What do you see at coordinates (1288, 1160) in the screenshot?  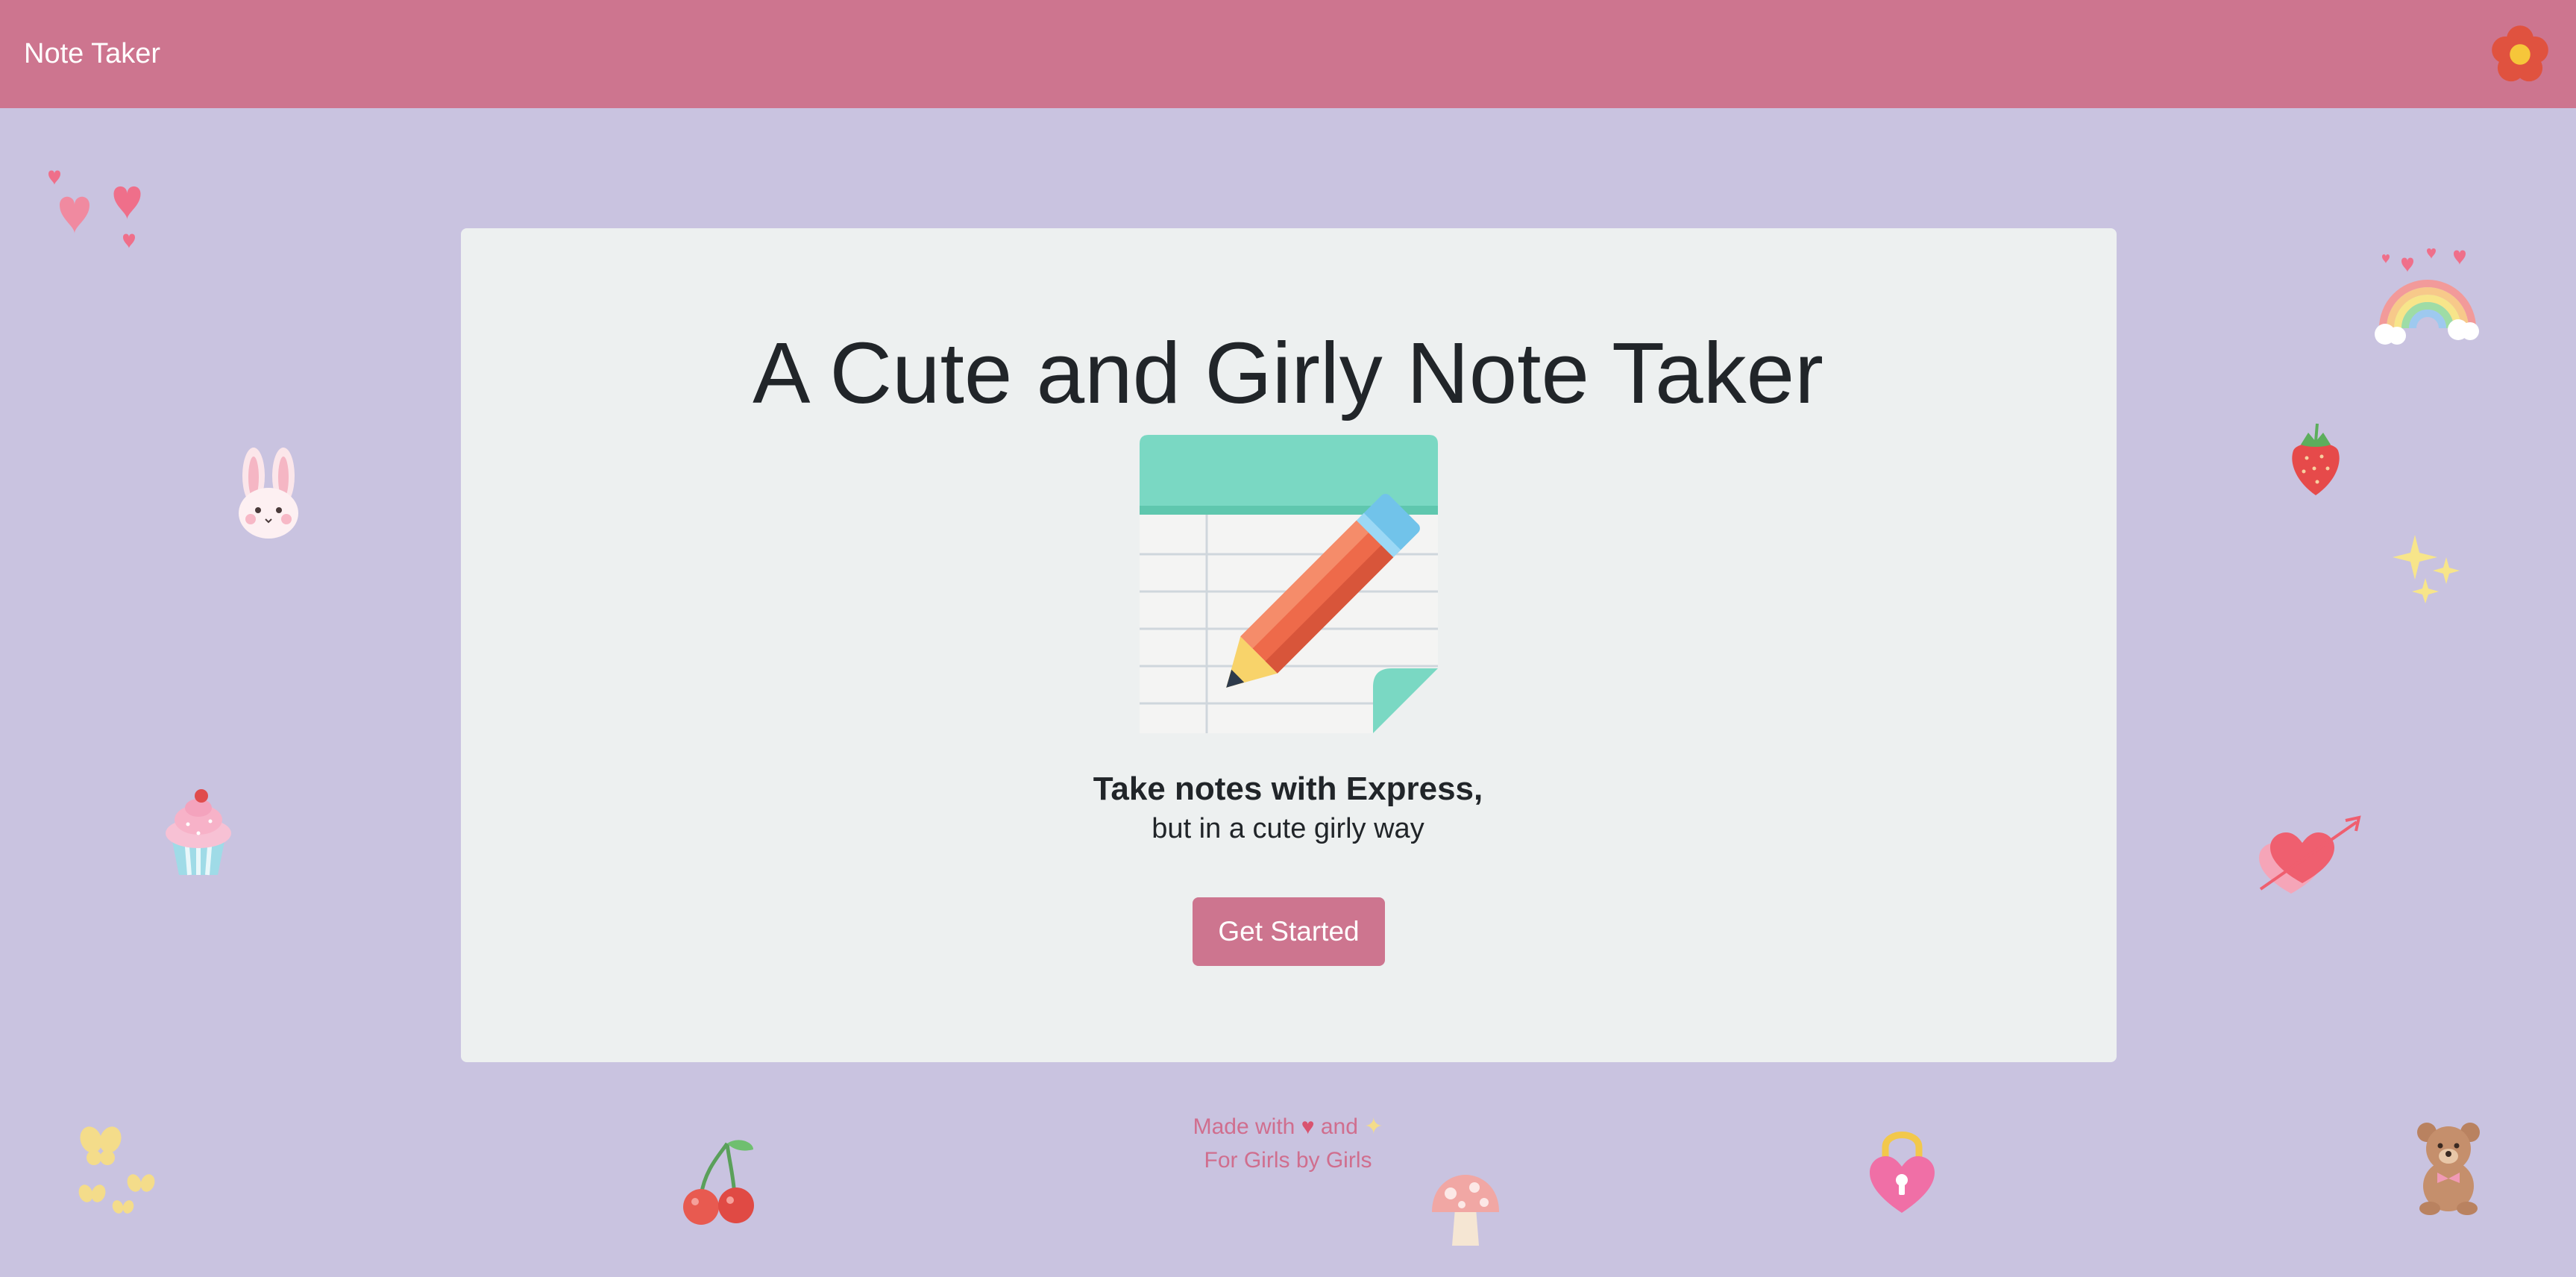 I see `footer-tagline: For Girls by Girls` at bounding box center [1288, 1160].